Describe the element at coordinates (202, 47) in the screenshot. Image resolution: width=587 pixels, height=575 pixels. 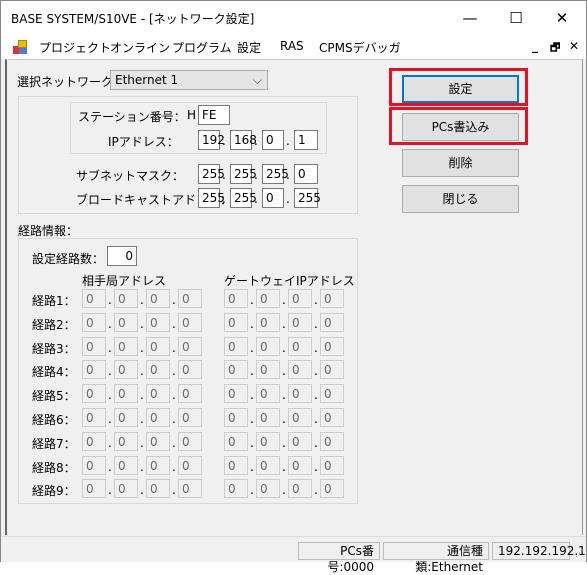
I see `menu-program: プログラム` at that location.